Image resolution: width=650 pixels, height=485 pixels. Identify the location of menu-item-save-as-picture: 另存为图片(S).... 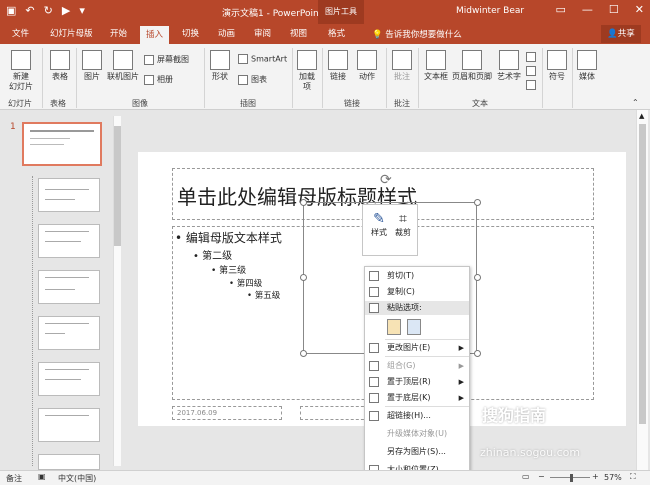
(417, 452).